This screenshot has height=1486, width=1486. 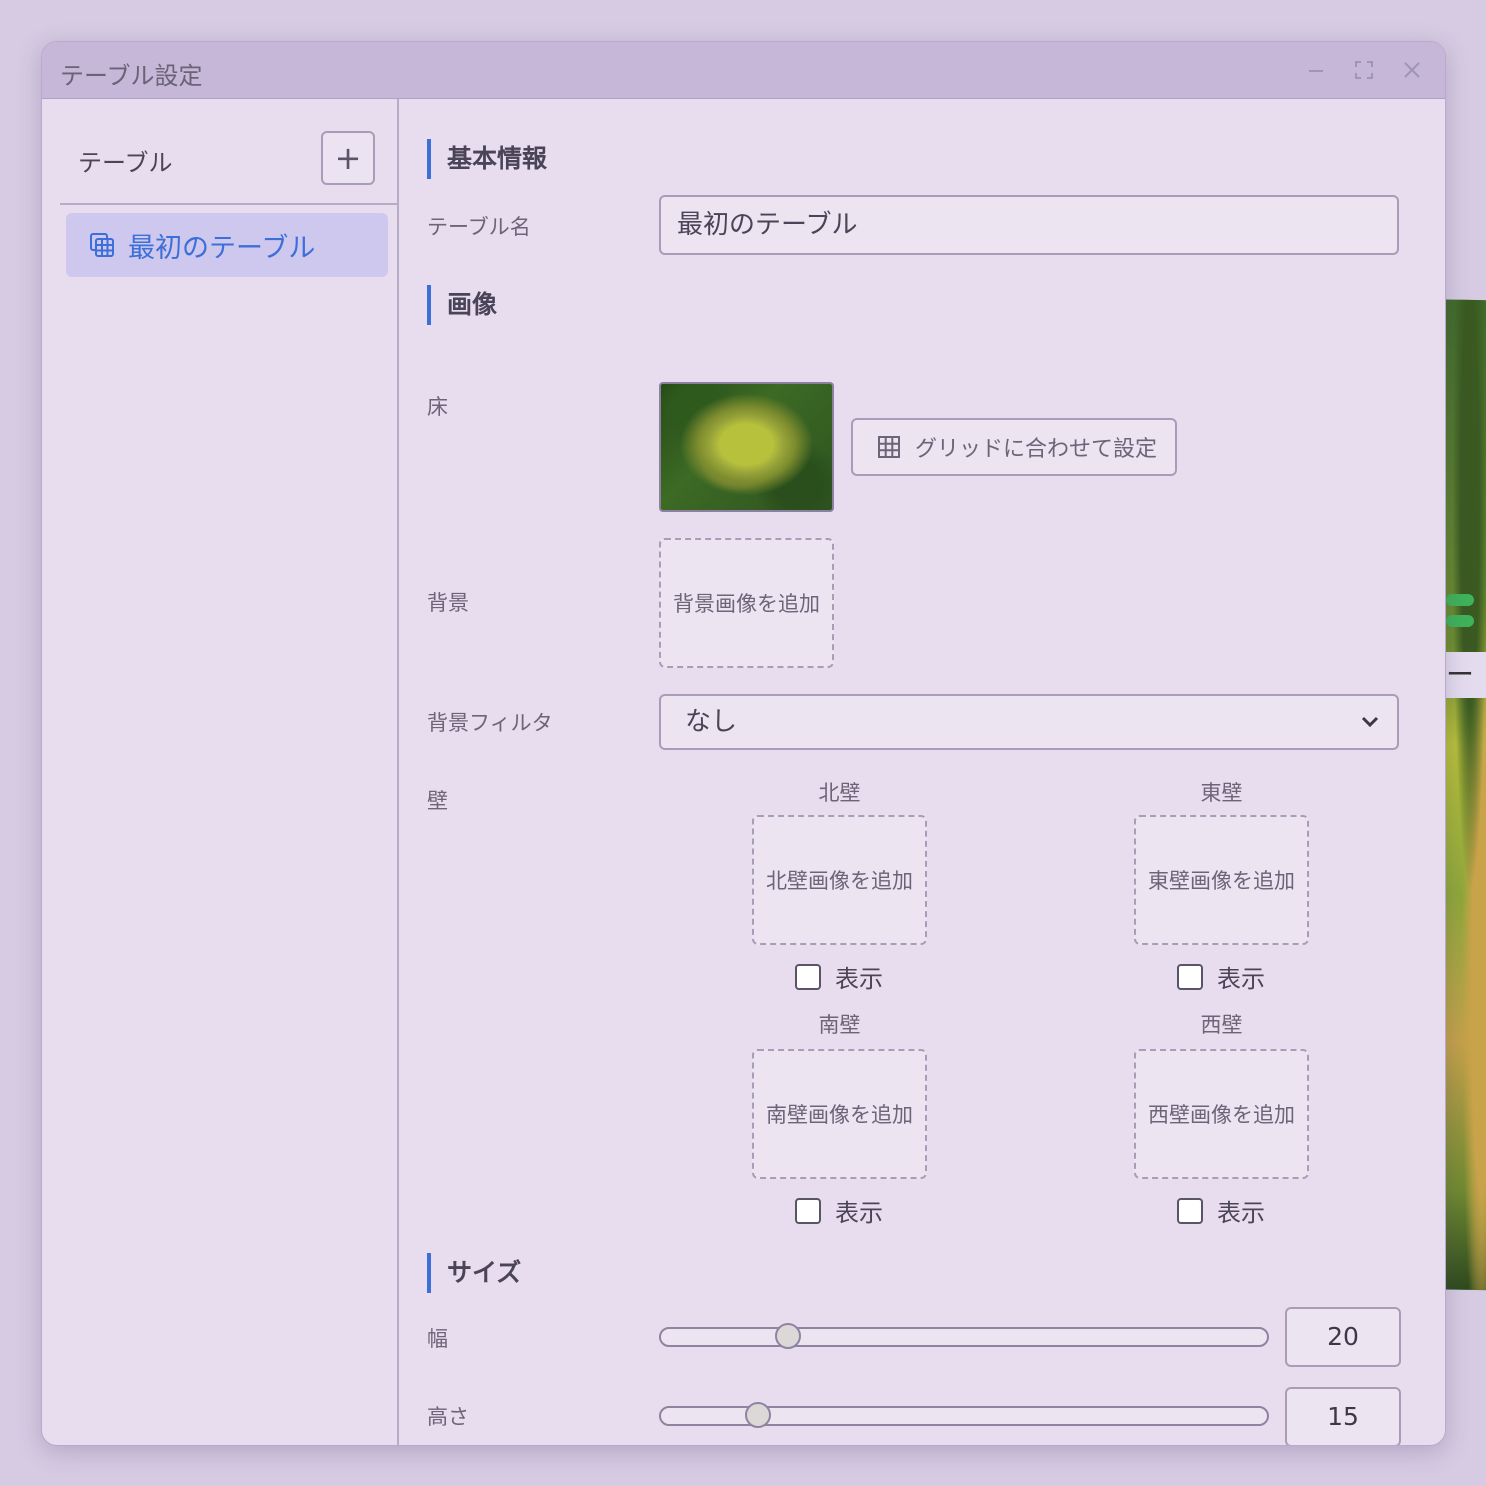 I want to click on background-filter-select: なし, so click(x=1029, y=722).